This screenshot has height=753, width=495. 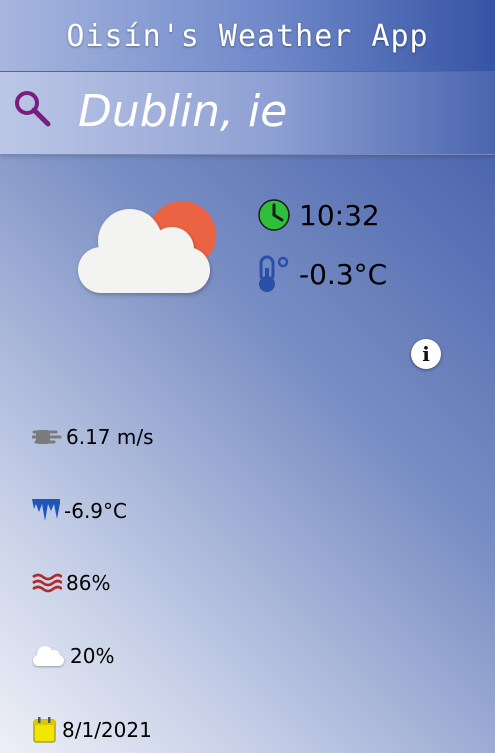 I want to click on wind-speed: 6.17 m/s, so click(x=110, y=437).